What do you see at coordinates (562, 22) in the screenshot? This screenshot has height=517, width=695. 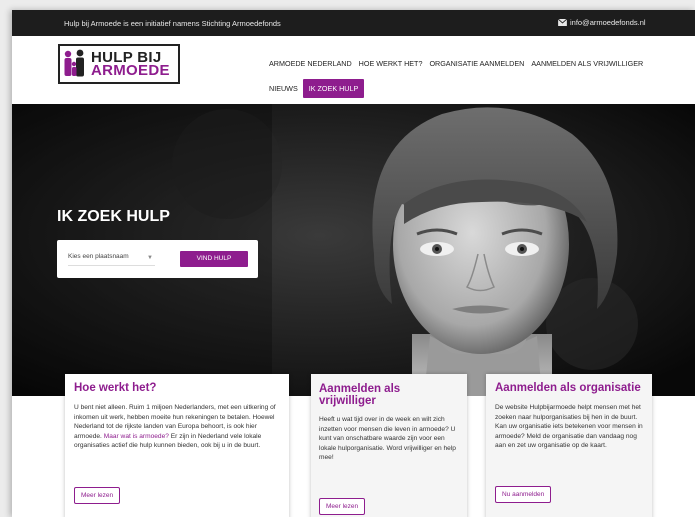 I see `mail-icon` at bounding box center [562, 22].